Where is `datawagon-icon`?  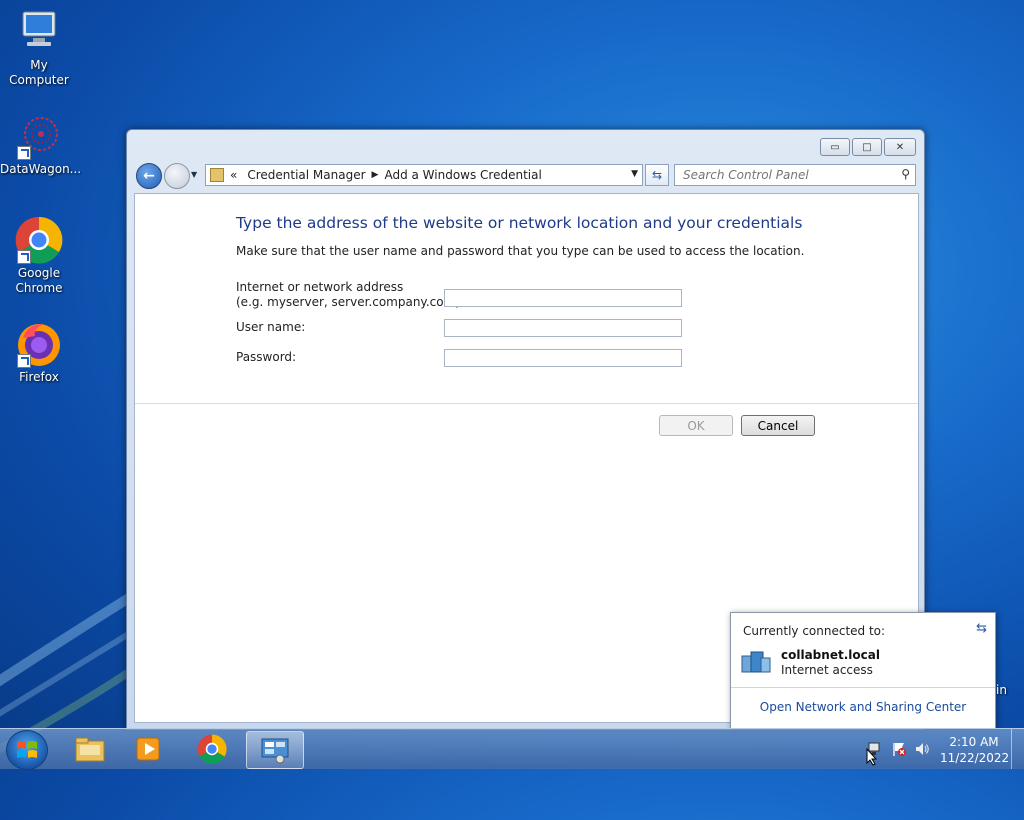
datawagon-icon is located at coordinates (39, 136).